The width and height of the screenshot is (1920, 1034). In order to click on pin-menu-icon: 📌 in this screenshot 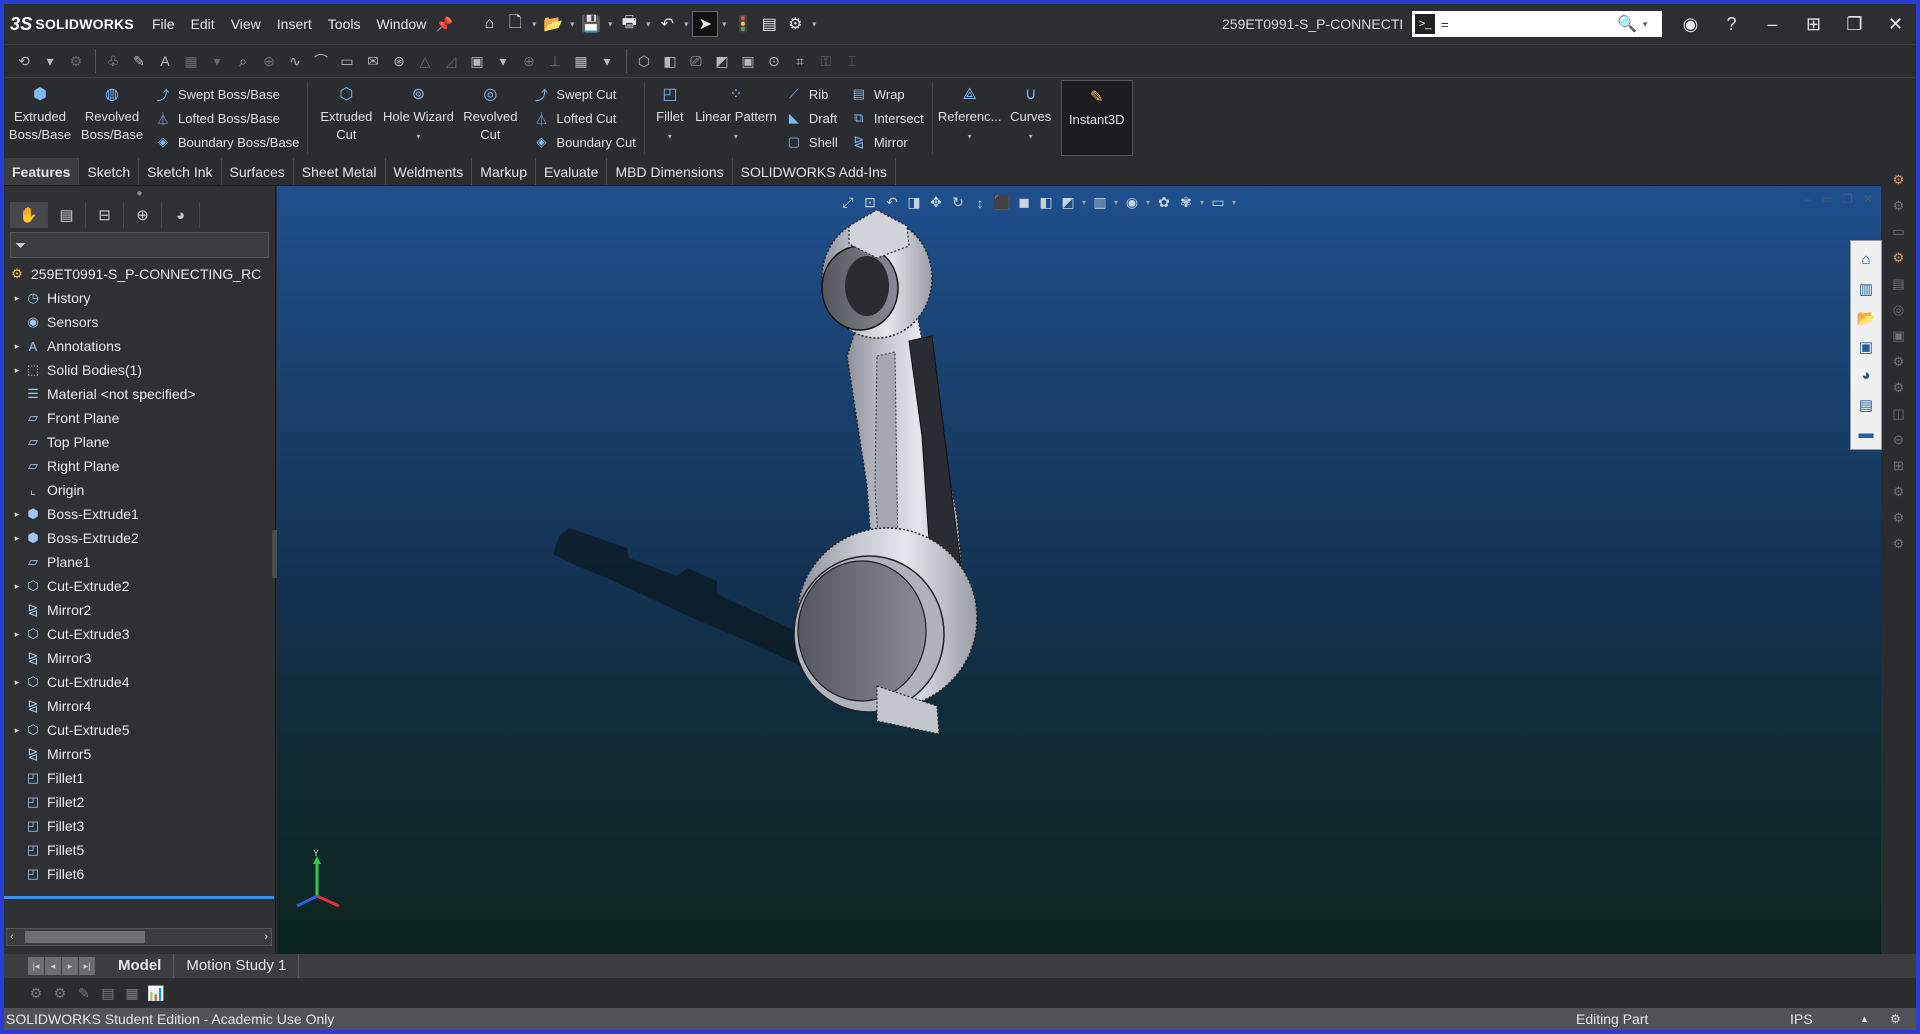, I will do `click(444, 24)`.